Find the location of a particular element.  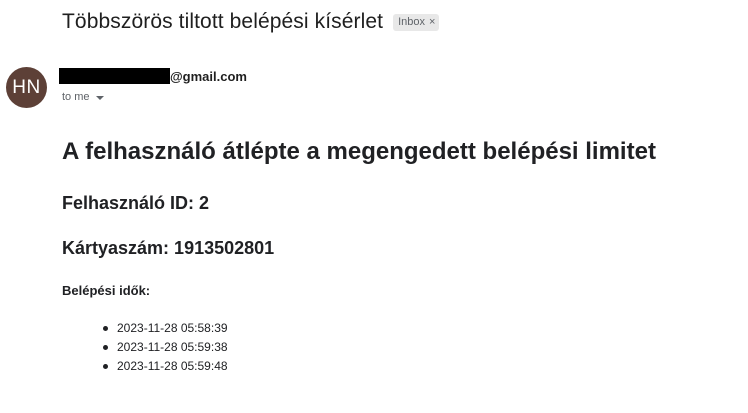

login-time: 2023-11-28 05:59:38 is located at coordinates (172, 347).